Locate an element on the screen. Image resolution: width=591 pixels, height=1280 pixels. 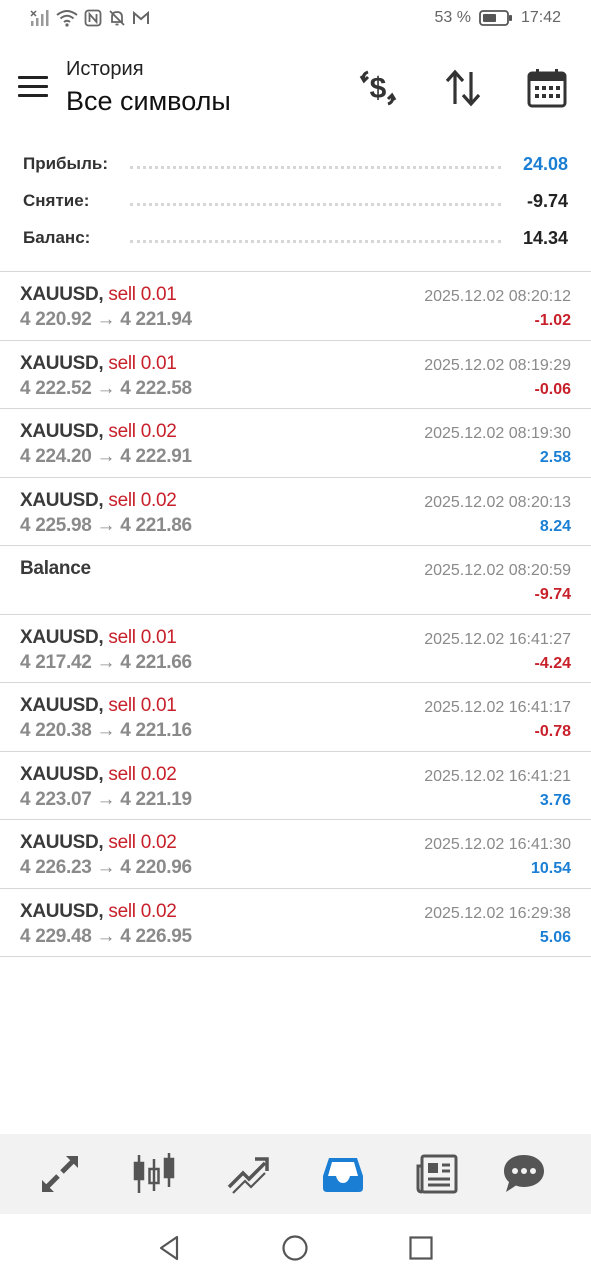
deal-prices: 4 220.38 → 4 221.16 is located at coordinates (106, 730).